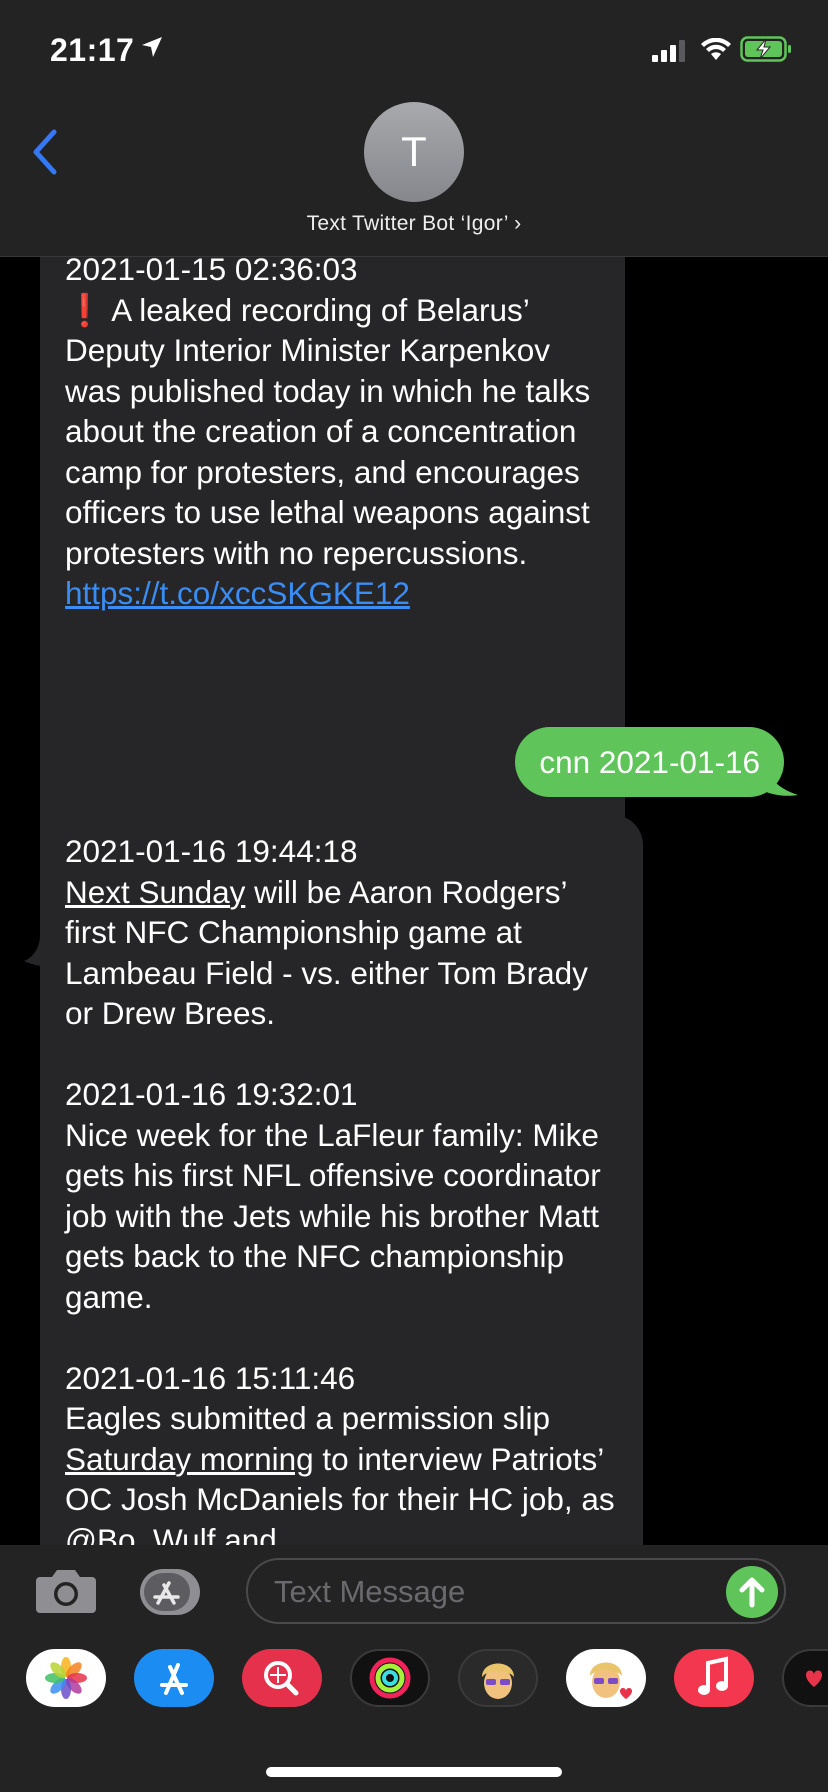  I want to click on message-input-placeholder: Text Message, so click(370, 1591).